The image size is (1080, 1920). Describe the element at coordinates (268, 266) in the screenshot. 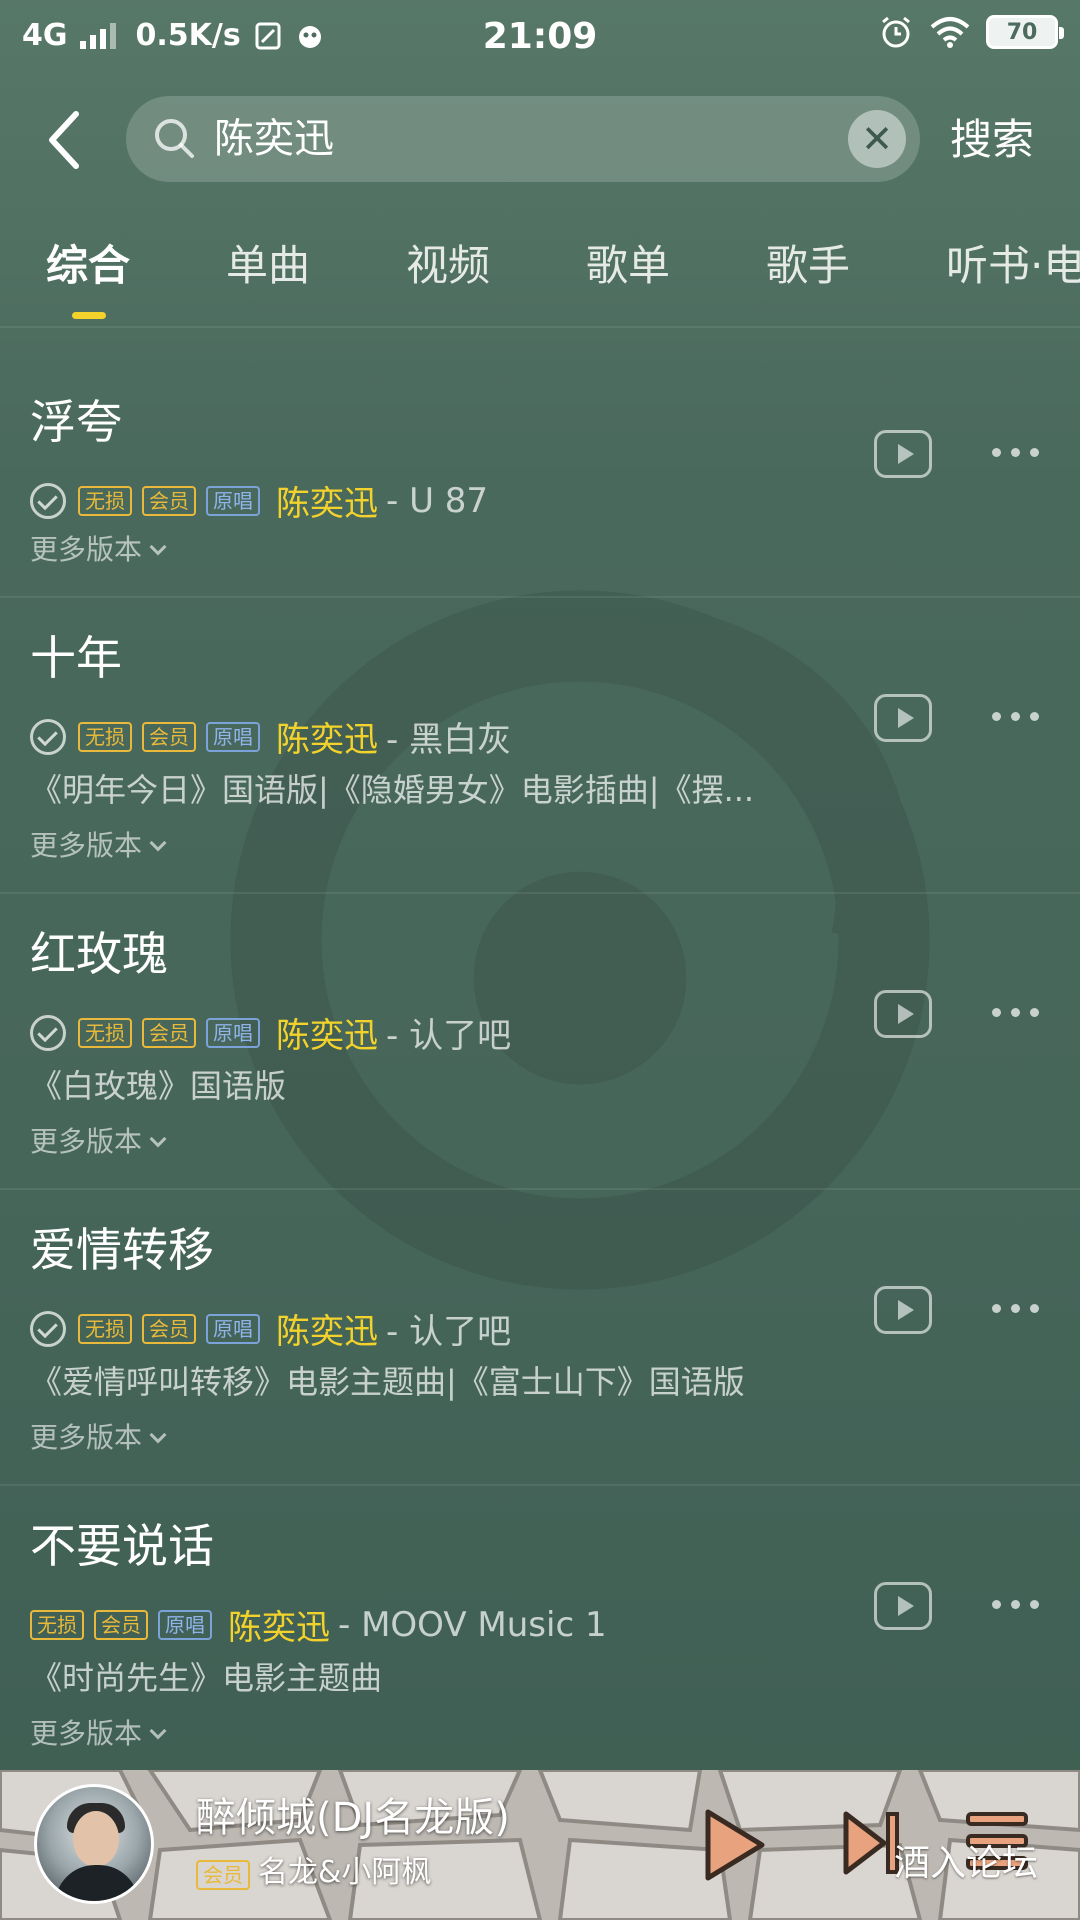

I see `tab-songs: 单曲` at that location.